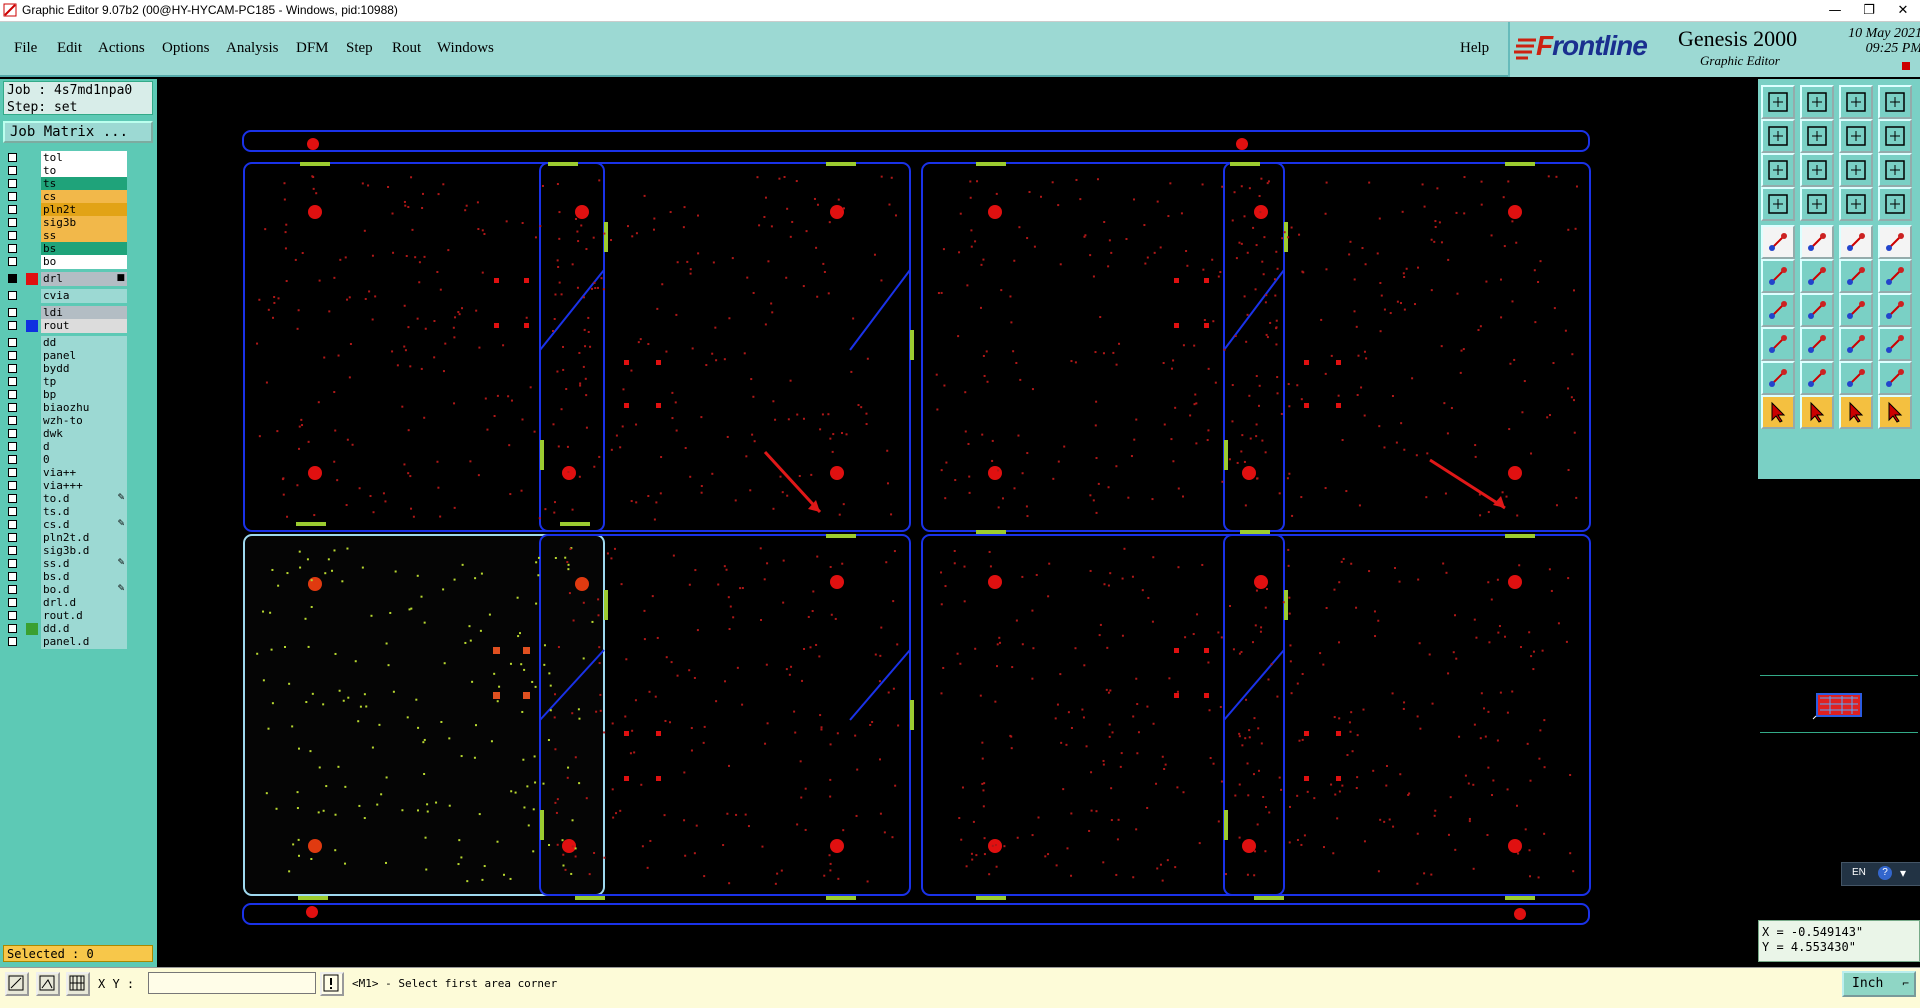 The height and width of the screenshot is (1008, 1920). I want to click on layer-name: ts.d, so click(84, 512).